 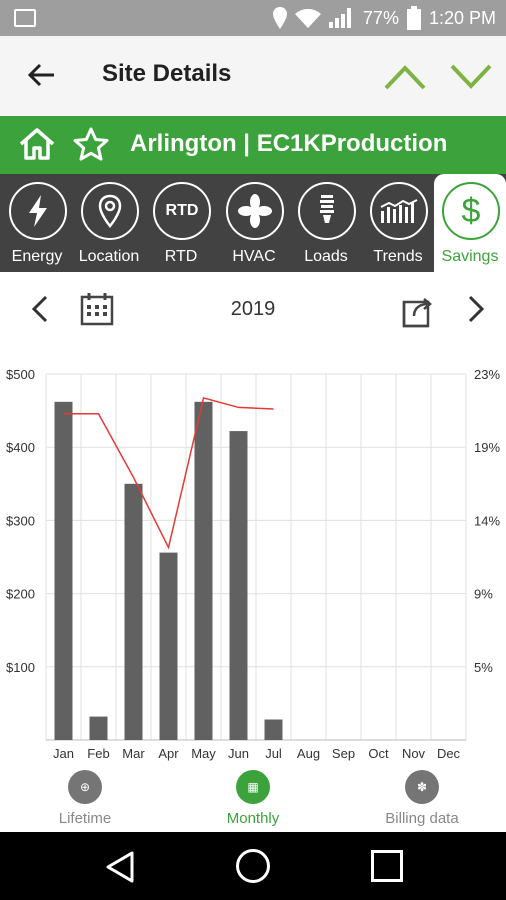 I want to click on site-header: Arlington | EC1KProduction, so click(x=253, y=145).